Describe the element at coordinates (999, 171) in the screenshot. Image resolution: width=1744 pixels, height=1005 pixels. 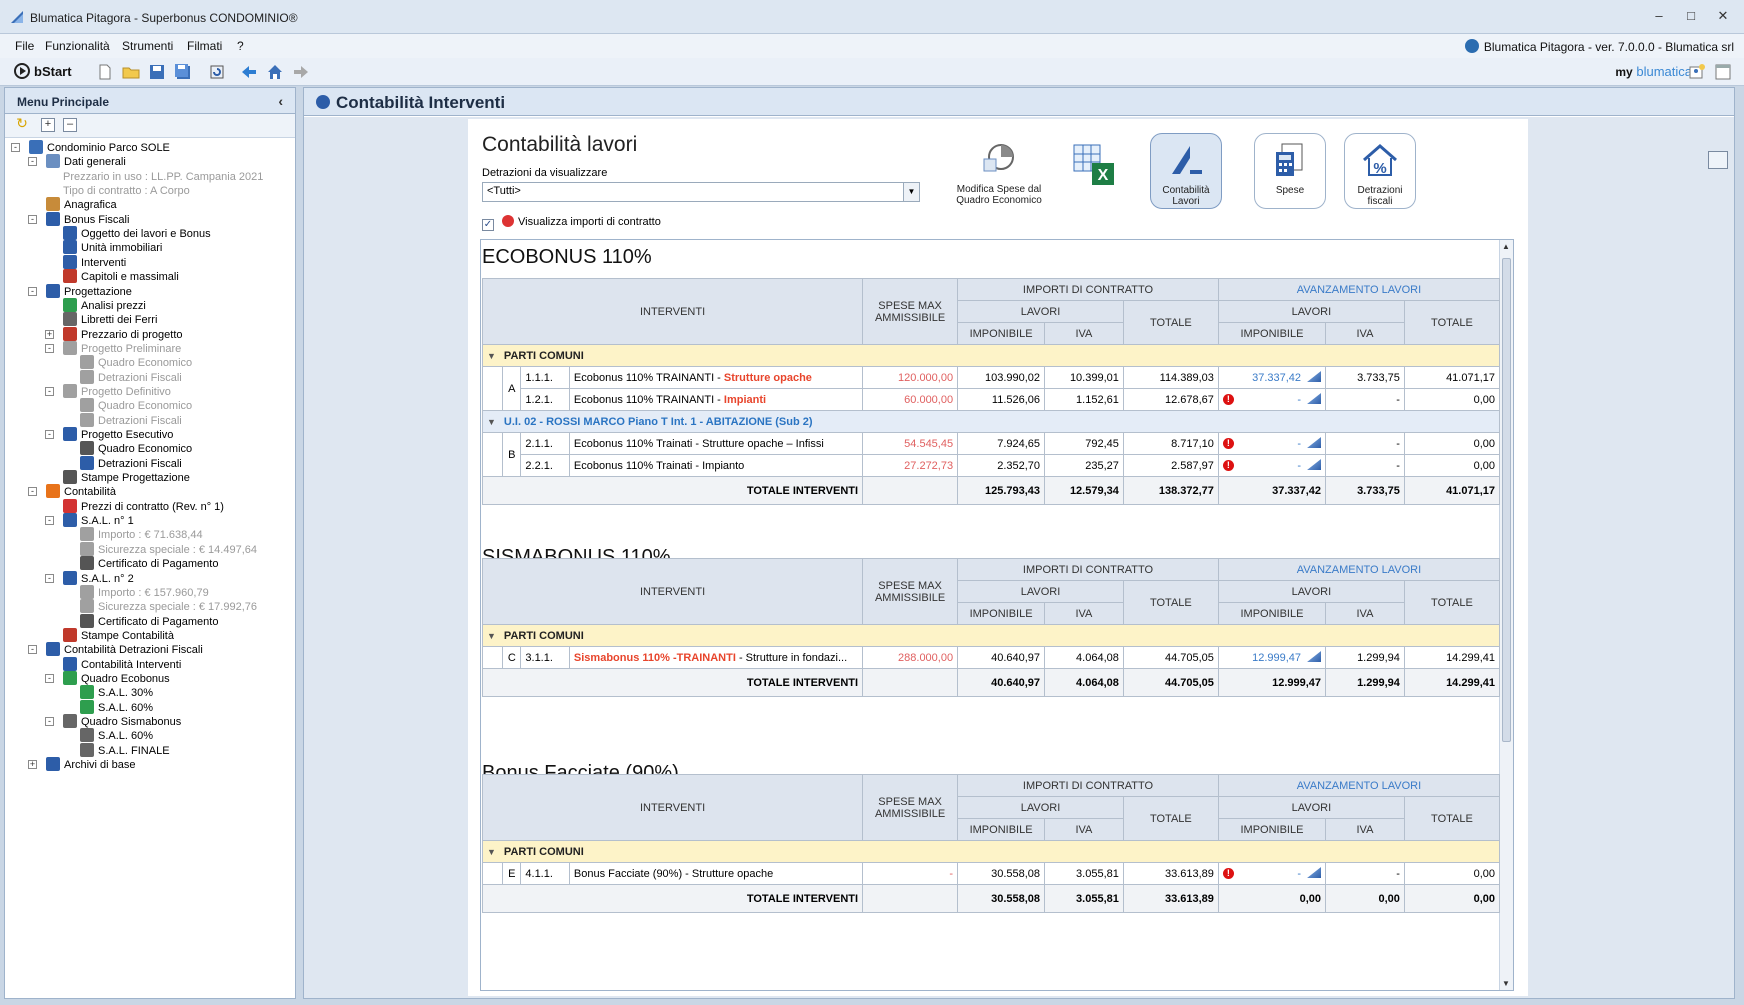
I see `modifica-spese-button: Modifica Spese dal Quadro Economico` at that location.